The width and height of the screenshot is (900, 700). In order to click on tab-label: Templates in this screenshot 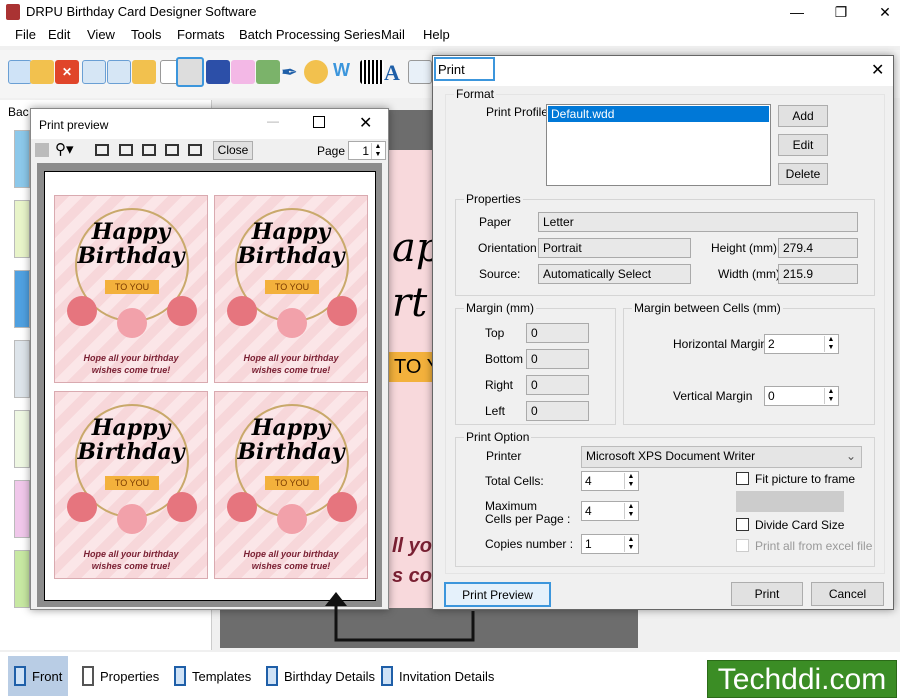, I will do `click(222, 676)`.